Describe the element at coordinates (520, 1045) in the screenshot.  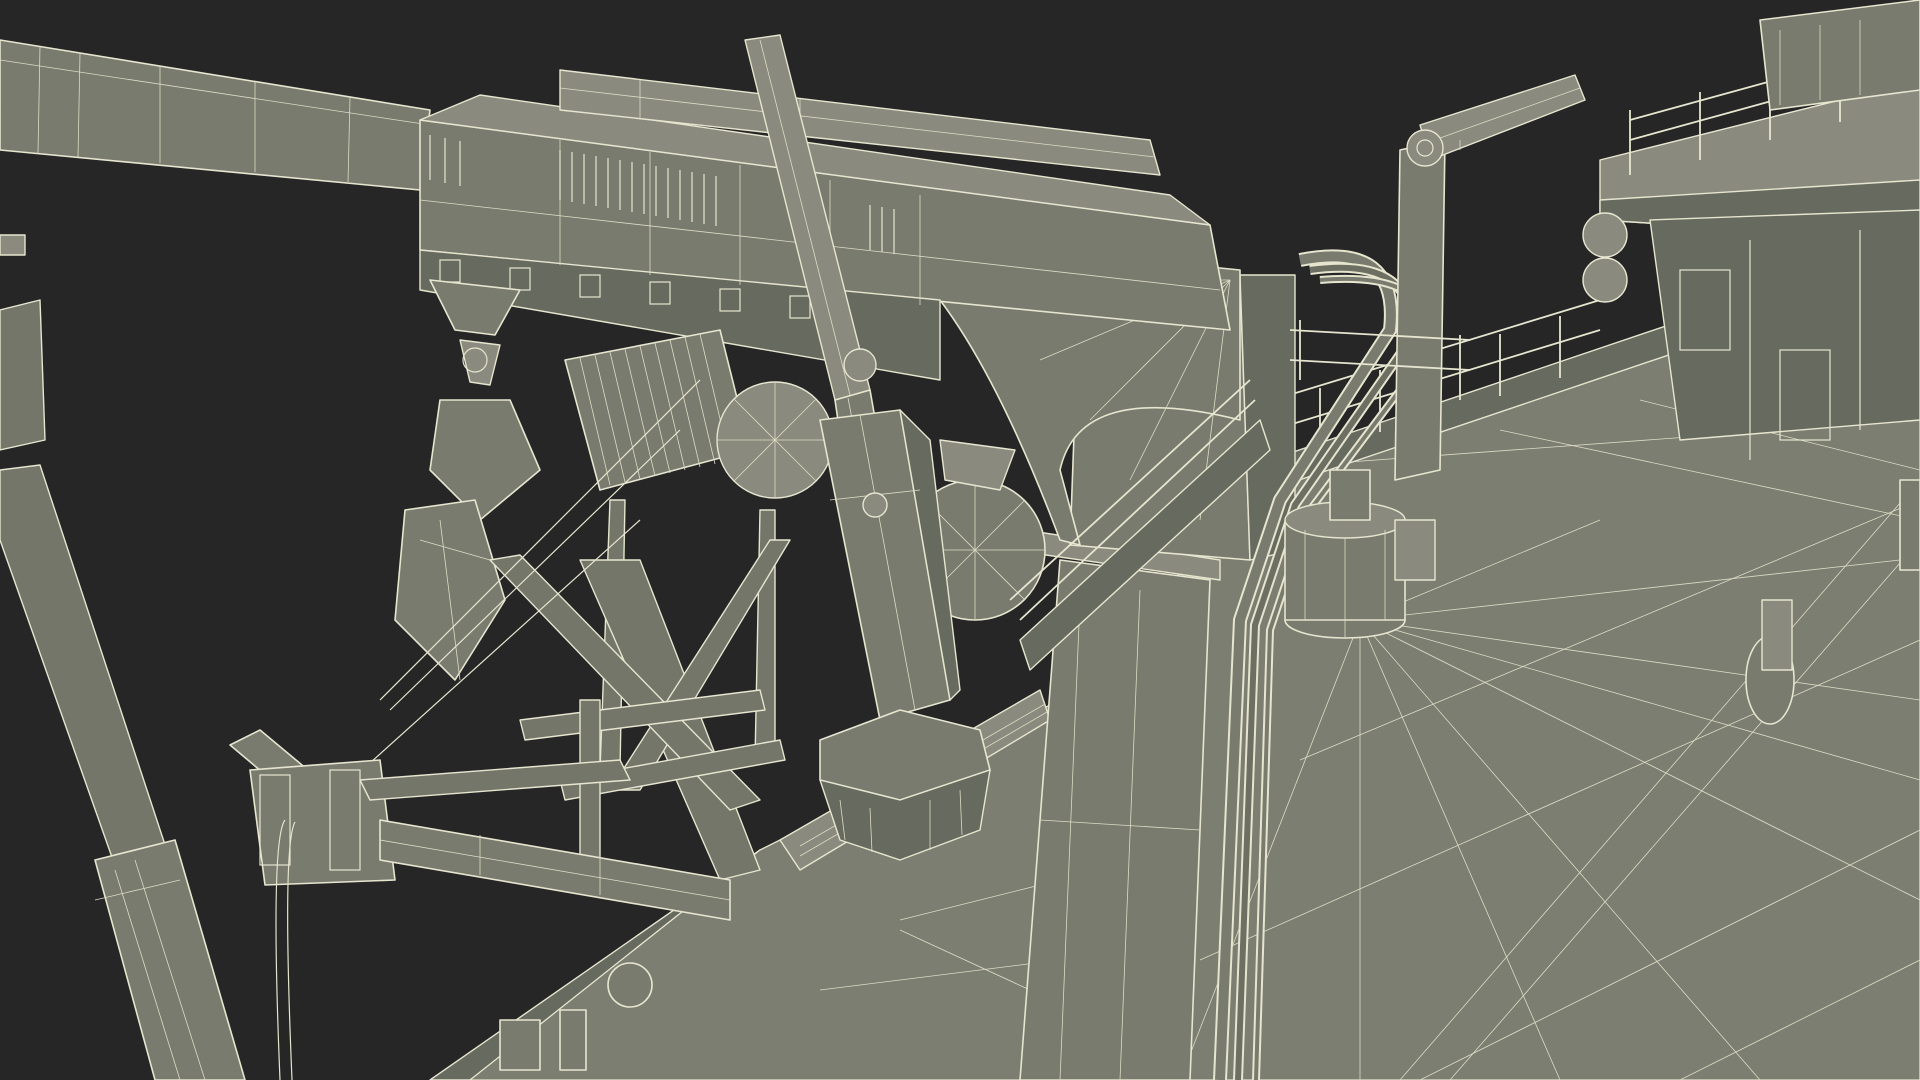
I see `deck-equipment-box` at that location.